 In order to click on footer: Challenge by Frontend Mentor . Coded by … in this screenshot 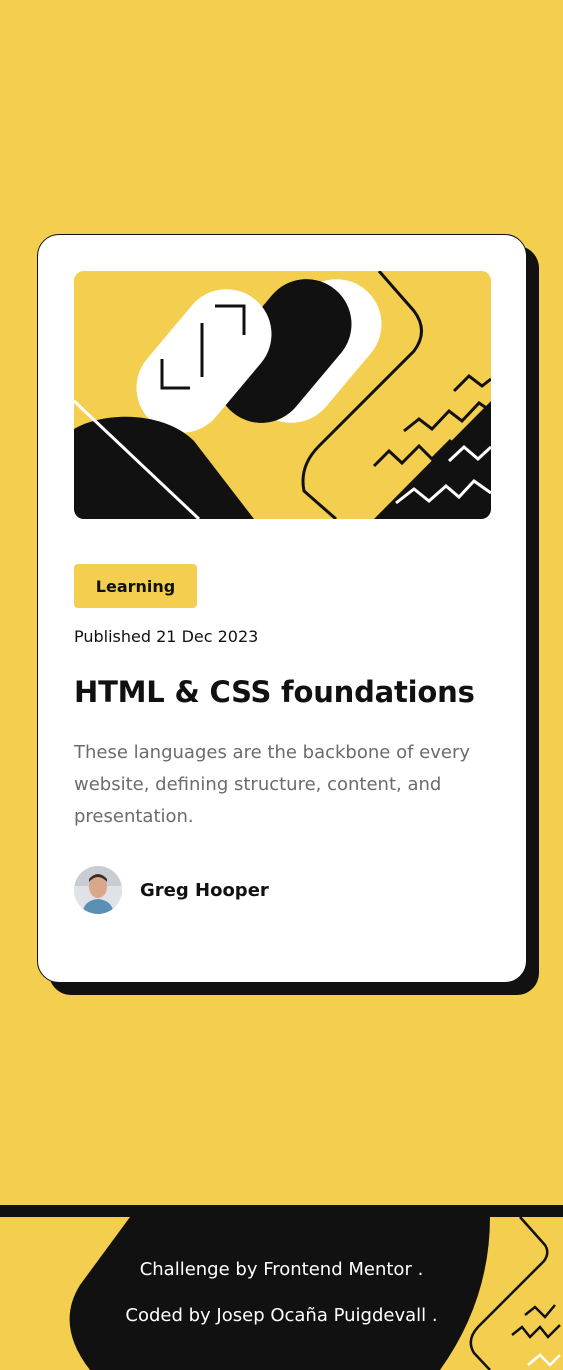, I will do `click(281, 1287)`.